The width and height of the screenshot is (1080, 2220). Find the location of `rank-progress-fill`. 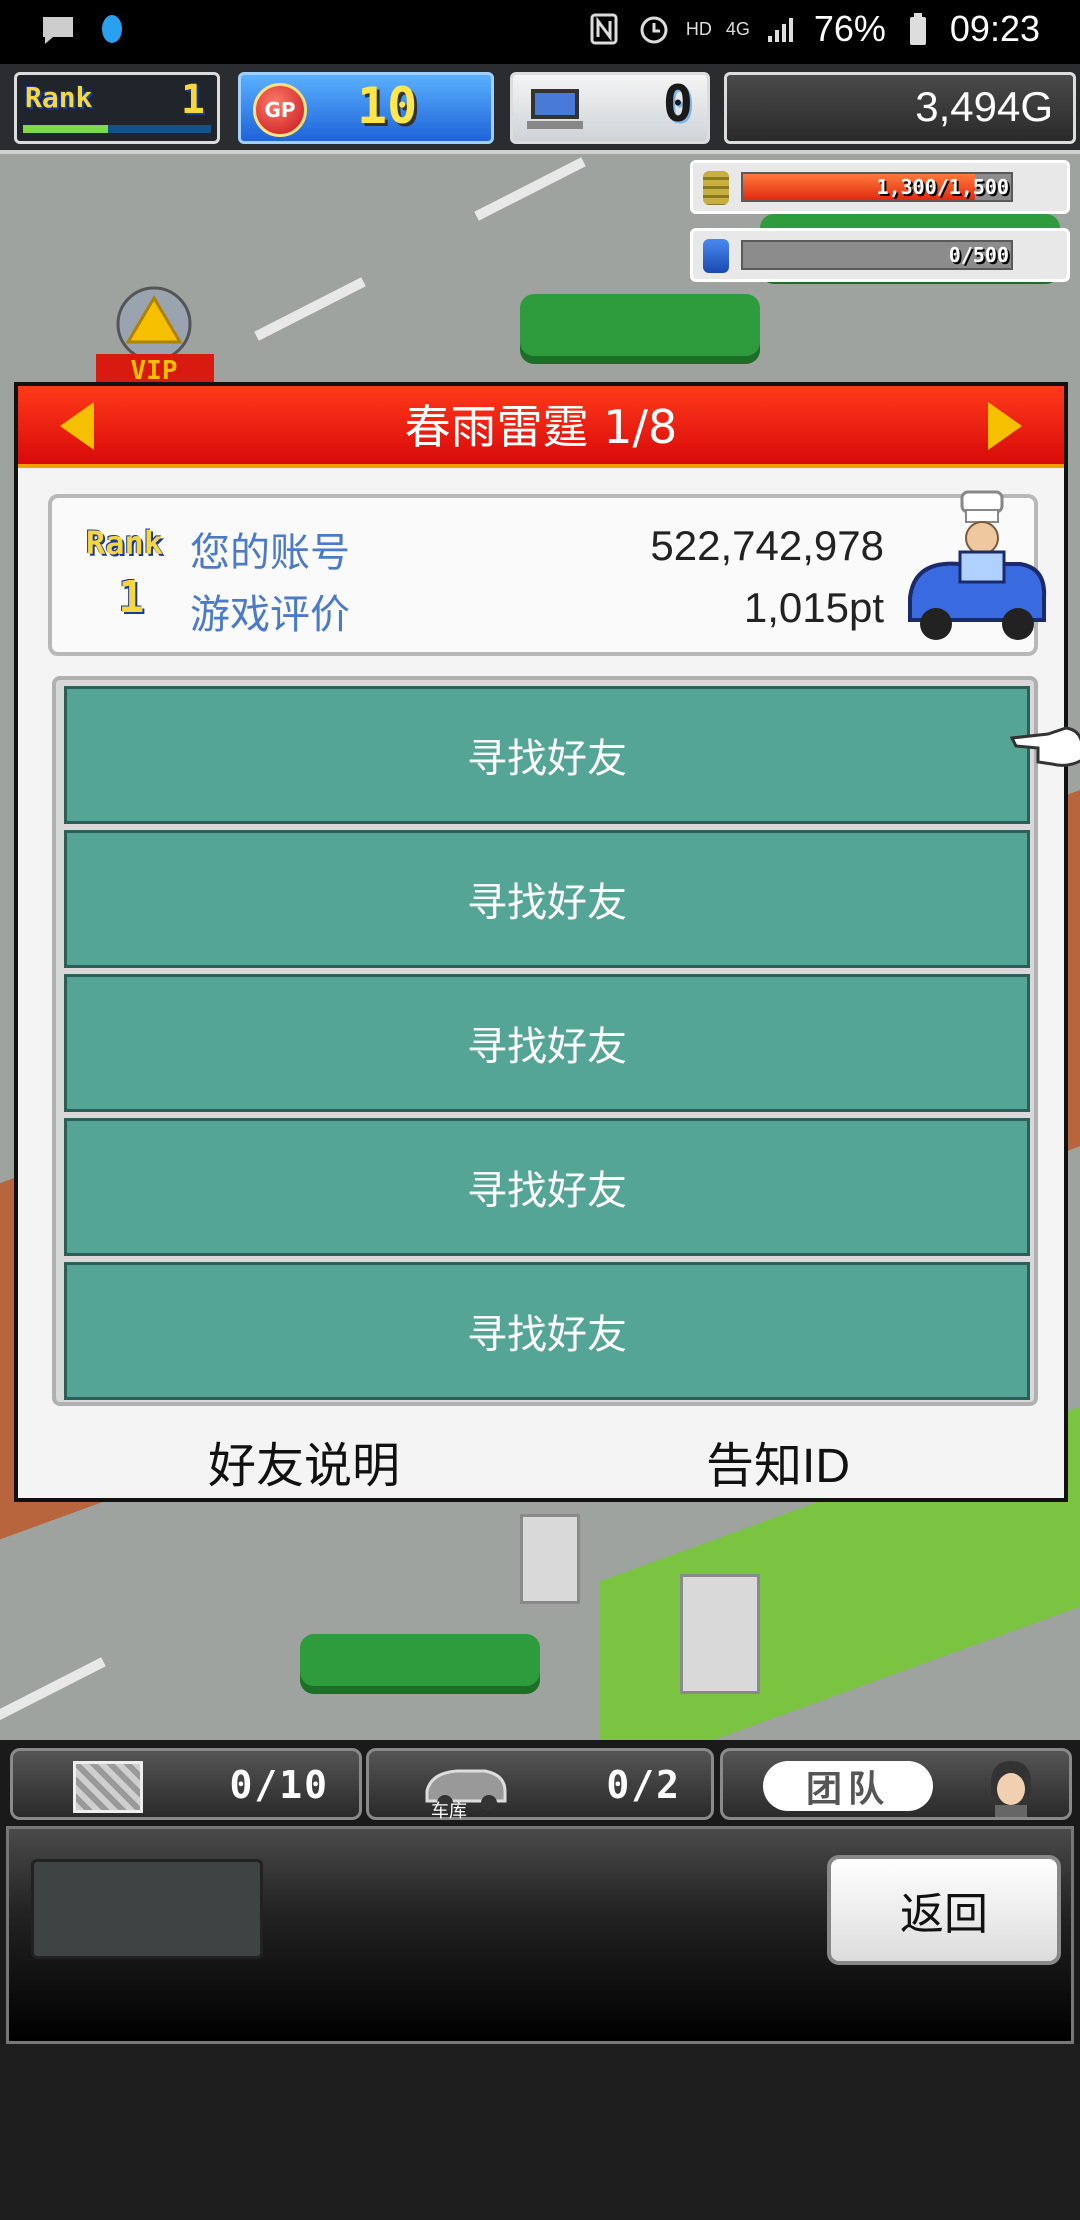

rank-progress-fill is located at coordinates (65, 129).